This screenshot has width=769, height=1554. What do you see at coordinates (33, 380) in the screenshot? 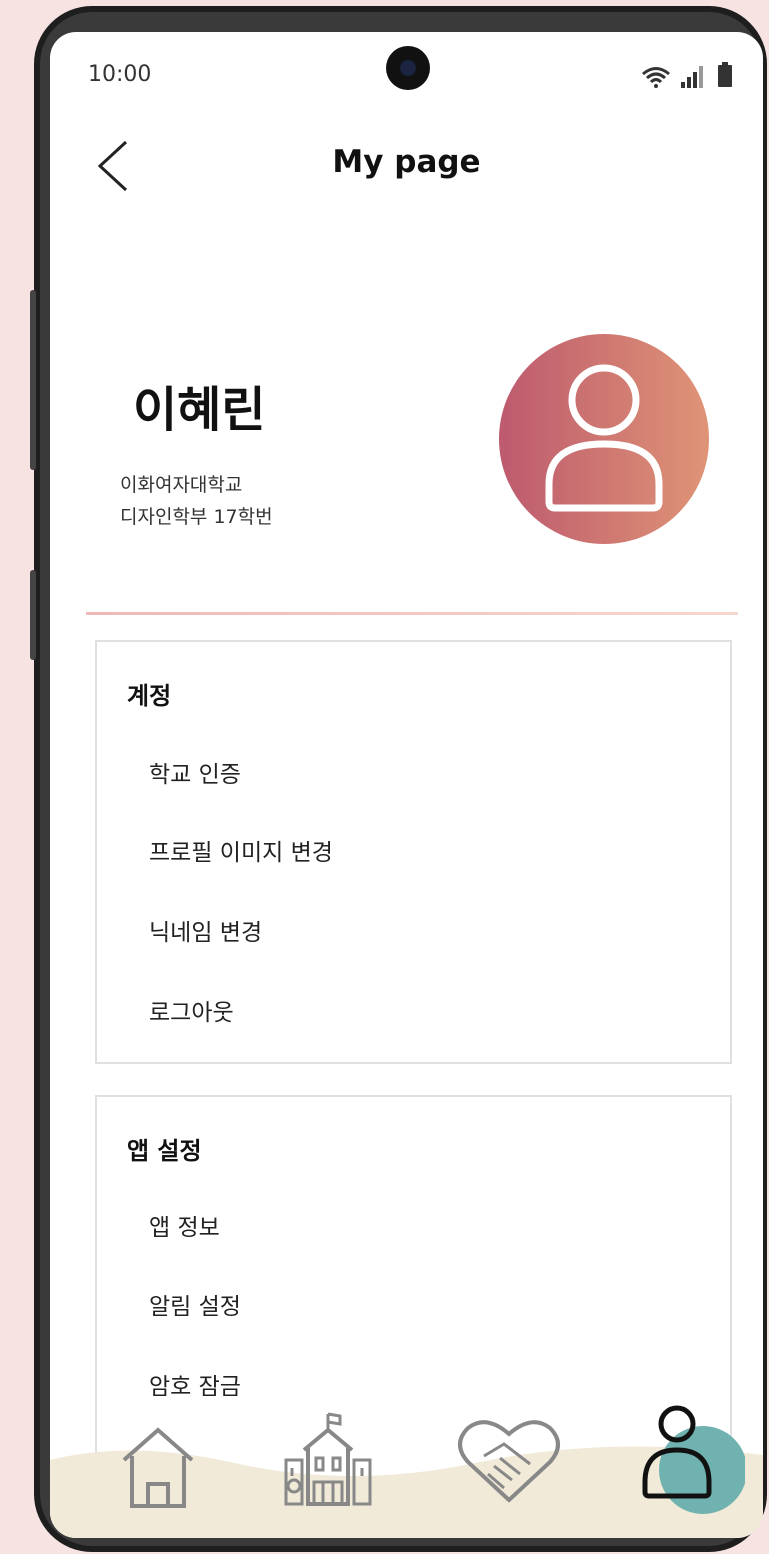
I see `volume-button` at bounding box center [33, 380].